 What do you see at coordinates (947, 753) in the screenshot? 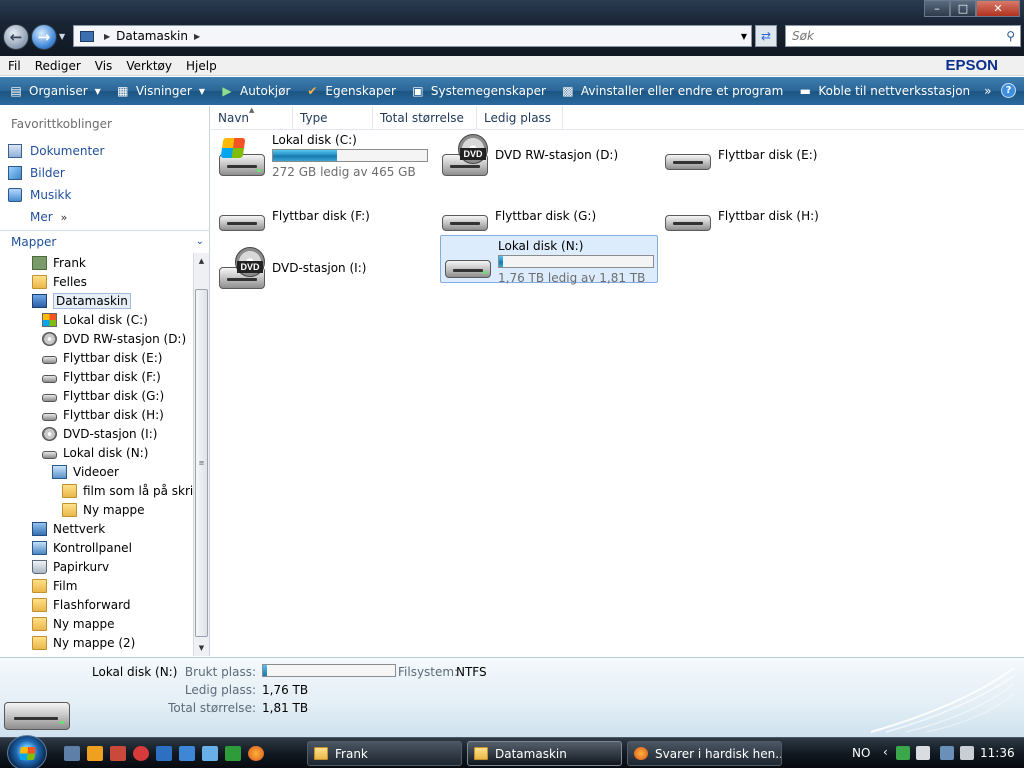
I see `network-tray-icon` at bounding box center [947, 753].